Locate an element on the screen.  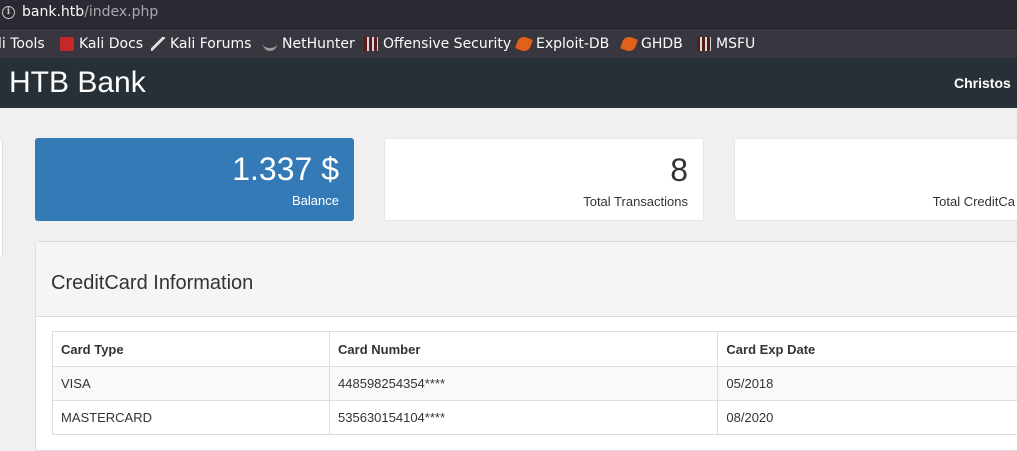
balance-label: Balance is located at coordinates (315, 200).